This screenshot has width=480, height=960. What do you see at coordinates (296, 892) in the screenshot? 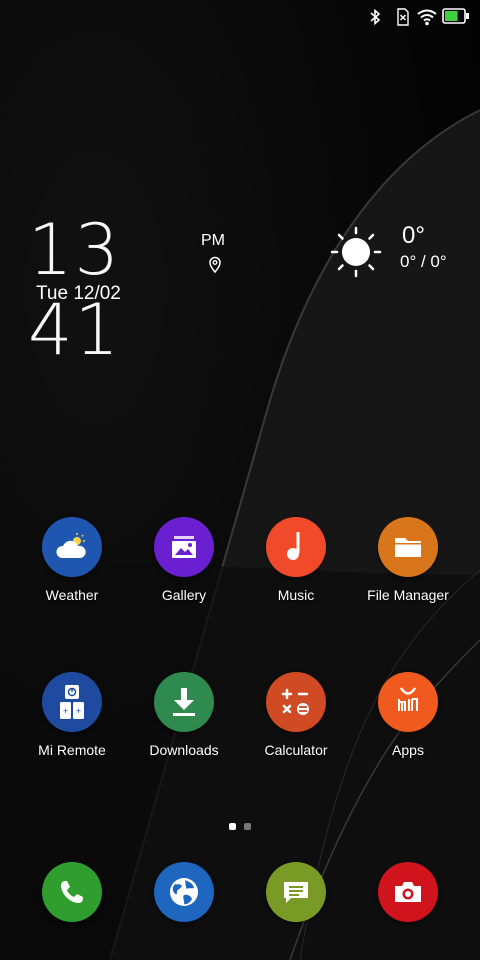
I see `messages-icon` at bounding box center [296, 892].